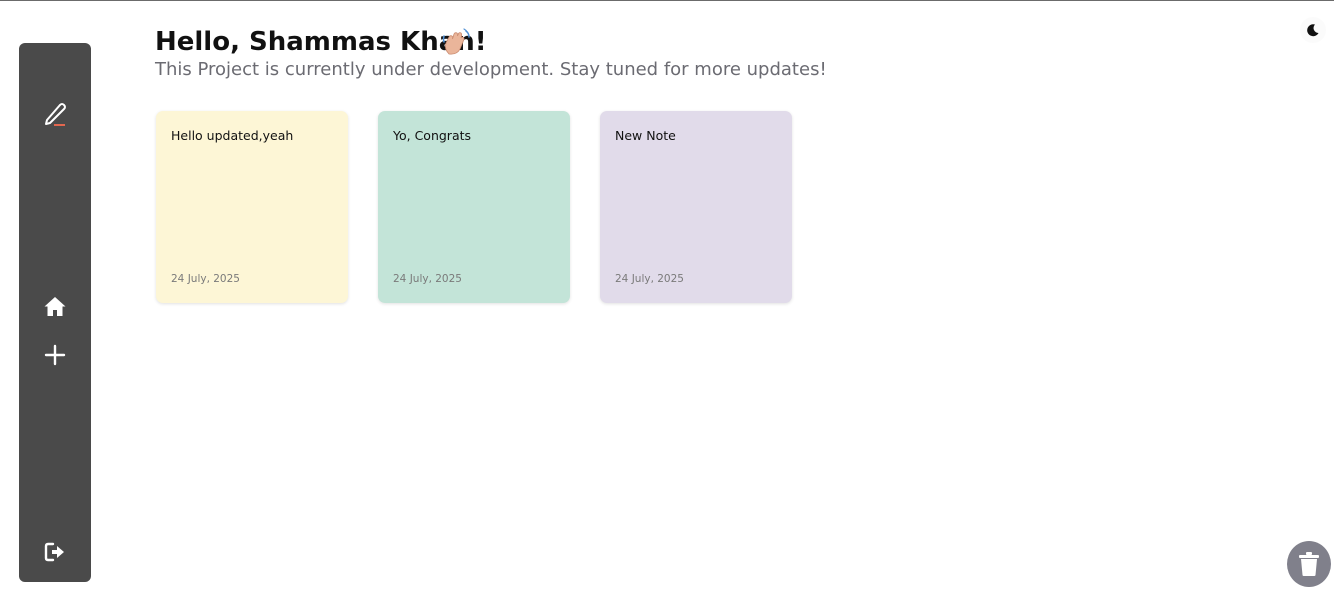 The height and width of the screenshot is (594, 1334). I want to click on page-title: Hello, Shammas Khan!, so click(321, 42).